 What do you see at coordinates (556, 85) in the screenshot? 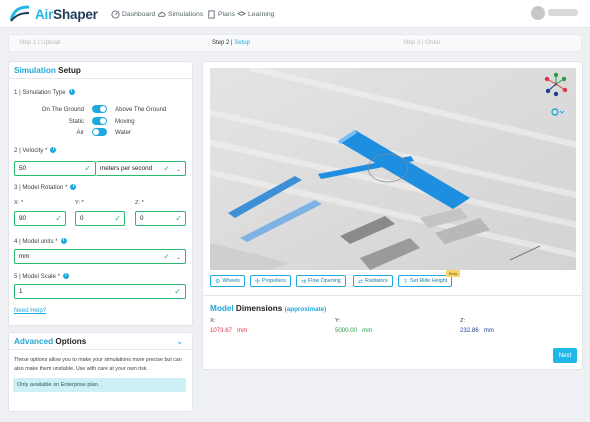
I see `axis-gizmo-icon` at bounding box center [556, 85].